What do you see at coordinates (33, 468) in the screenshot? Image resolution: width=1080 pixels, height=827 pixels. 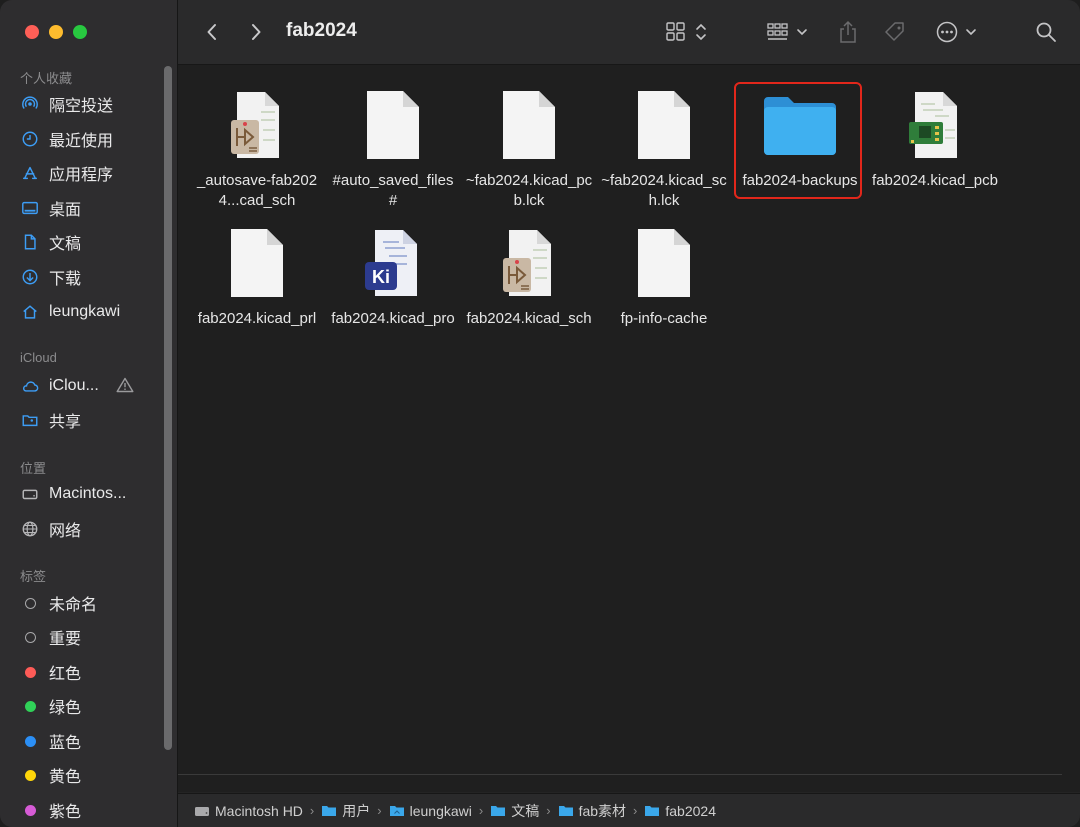 I see `sidebar-section-locations: 位置` at bounding box center [33, 468].